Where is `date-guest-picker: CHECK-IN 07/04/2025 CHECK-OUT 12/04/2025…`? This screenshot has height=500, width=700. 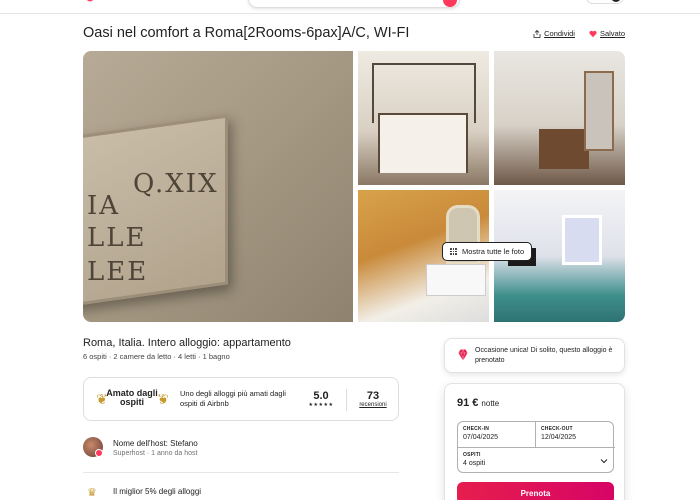
date-guest-picker: CHECK-IN 07/04/2025 CHECK-OUT 12/04/2025… is located at coordinates (536, 447).